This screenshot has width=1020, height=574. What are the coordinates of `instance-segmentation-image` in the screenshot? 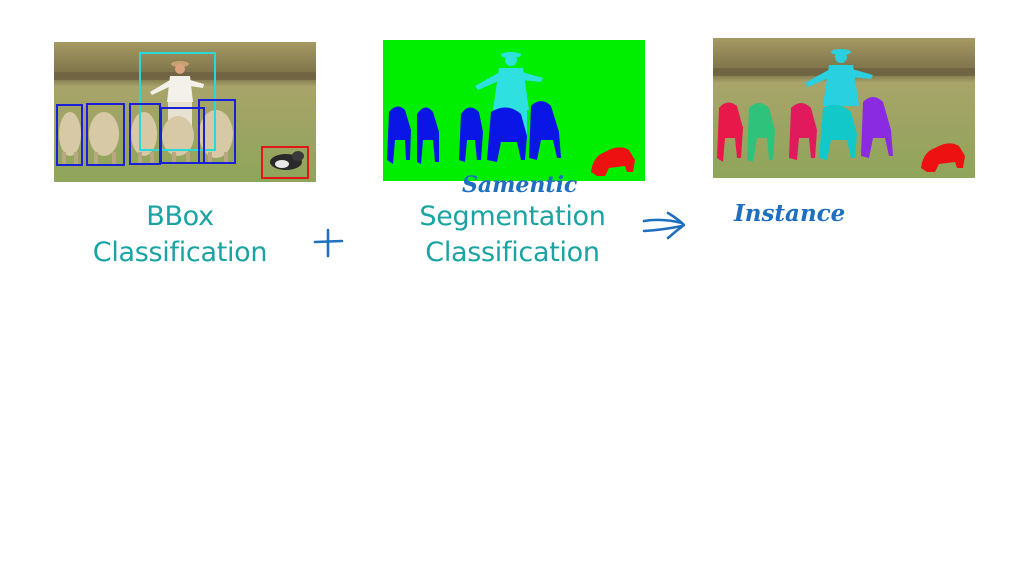 It's located at (844, 108).